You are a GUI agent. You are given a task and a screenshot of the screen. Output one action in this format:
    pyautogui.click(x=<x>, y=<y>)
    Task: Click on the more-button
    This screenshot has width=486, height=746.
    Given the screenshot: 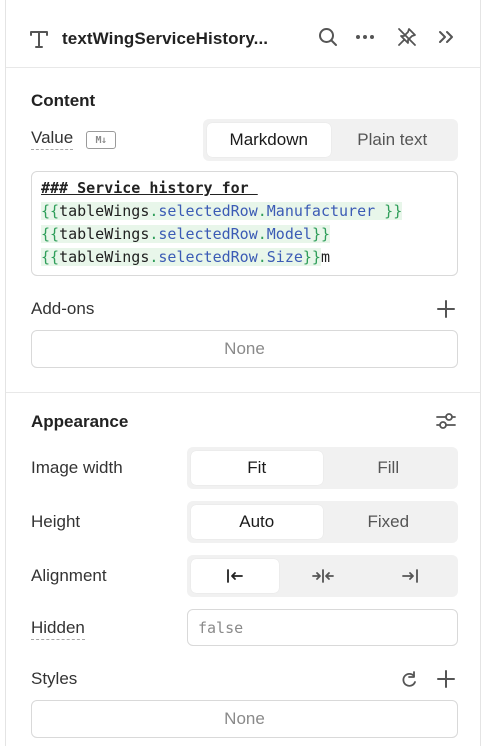 What is the action you would take?
    pyautogui.click(x=365, y=39)
    